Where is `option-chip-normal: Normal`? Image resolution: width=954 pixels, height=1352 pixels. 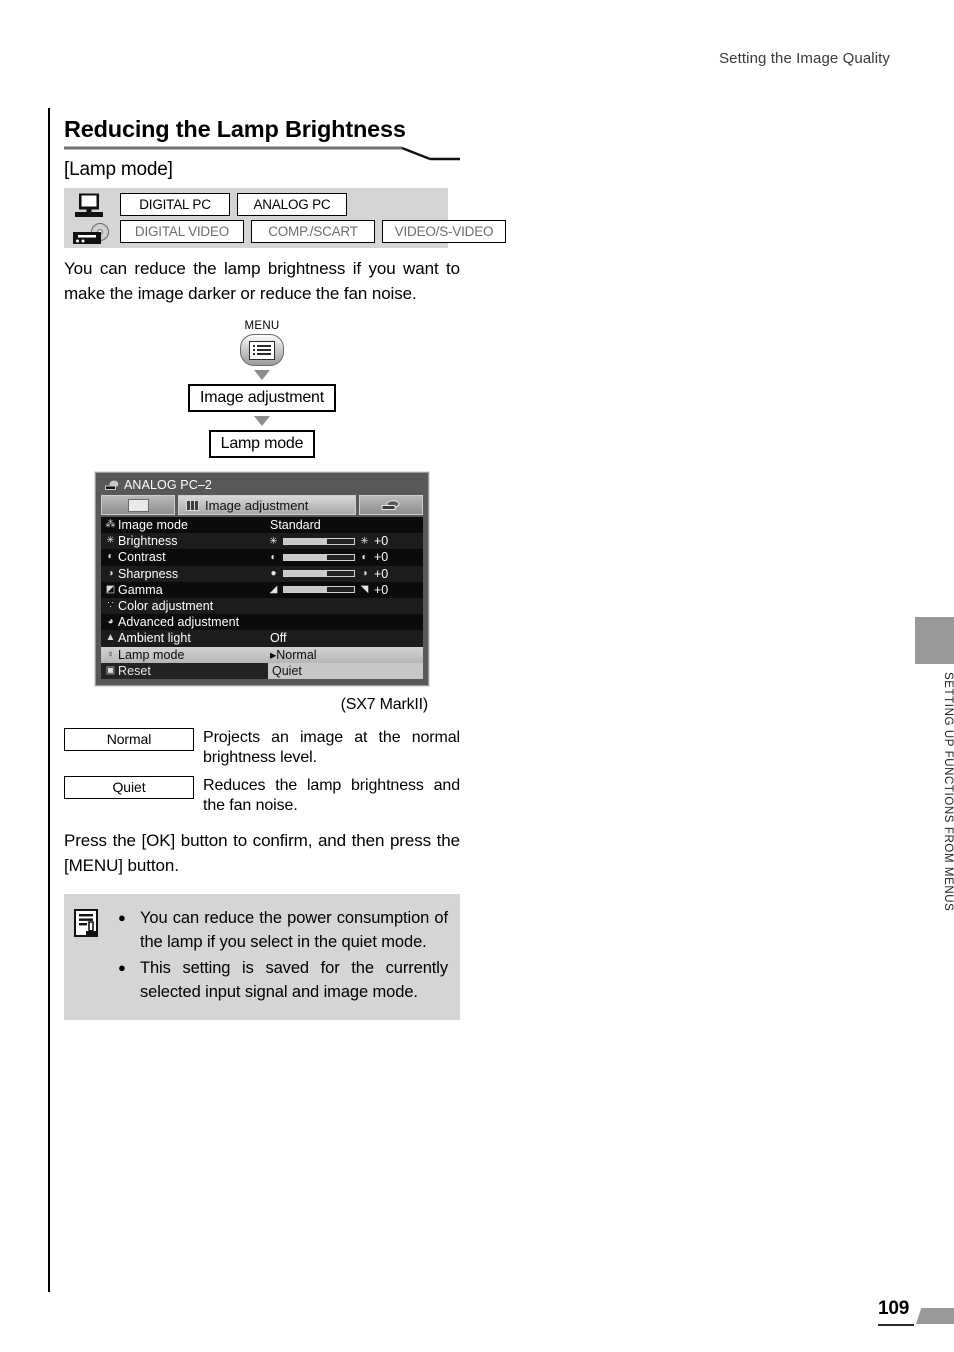
option-chip-normal: Normal is located at coordinates (129, 739).